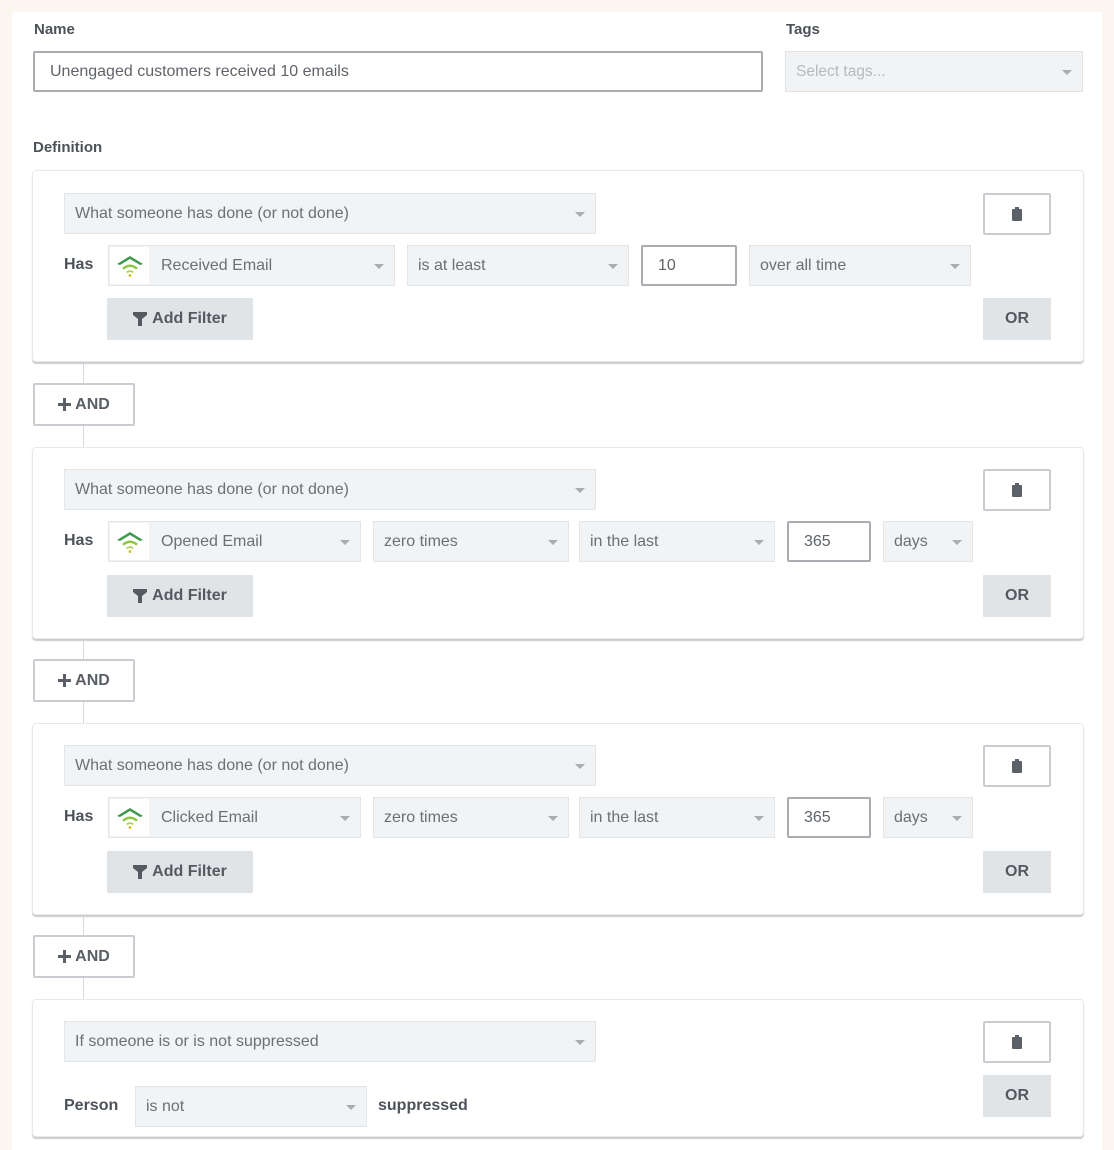 The width and height of the screenshot is (1114, 1150). Describe the element at coordinates (421, 541) in the screenshot. I see `operator-value: zero times` at that location.